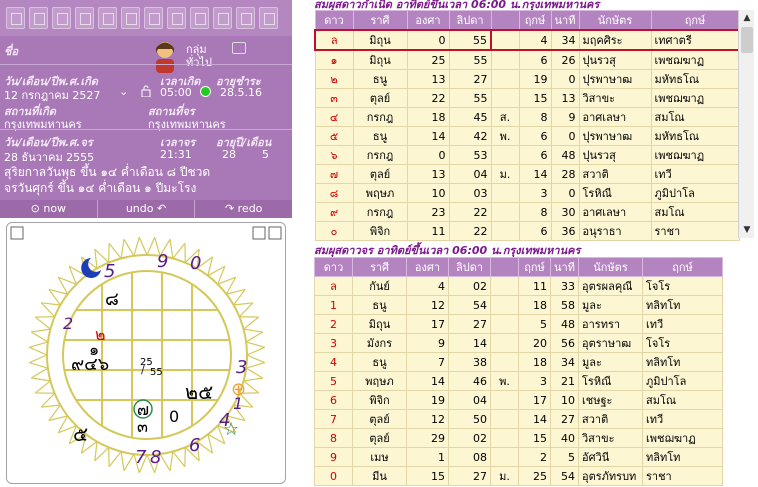  Describe the element at coordinates (130, 18) in the screenshot. I see `print-icon` at that location.